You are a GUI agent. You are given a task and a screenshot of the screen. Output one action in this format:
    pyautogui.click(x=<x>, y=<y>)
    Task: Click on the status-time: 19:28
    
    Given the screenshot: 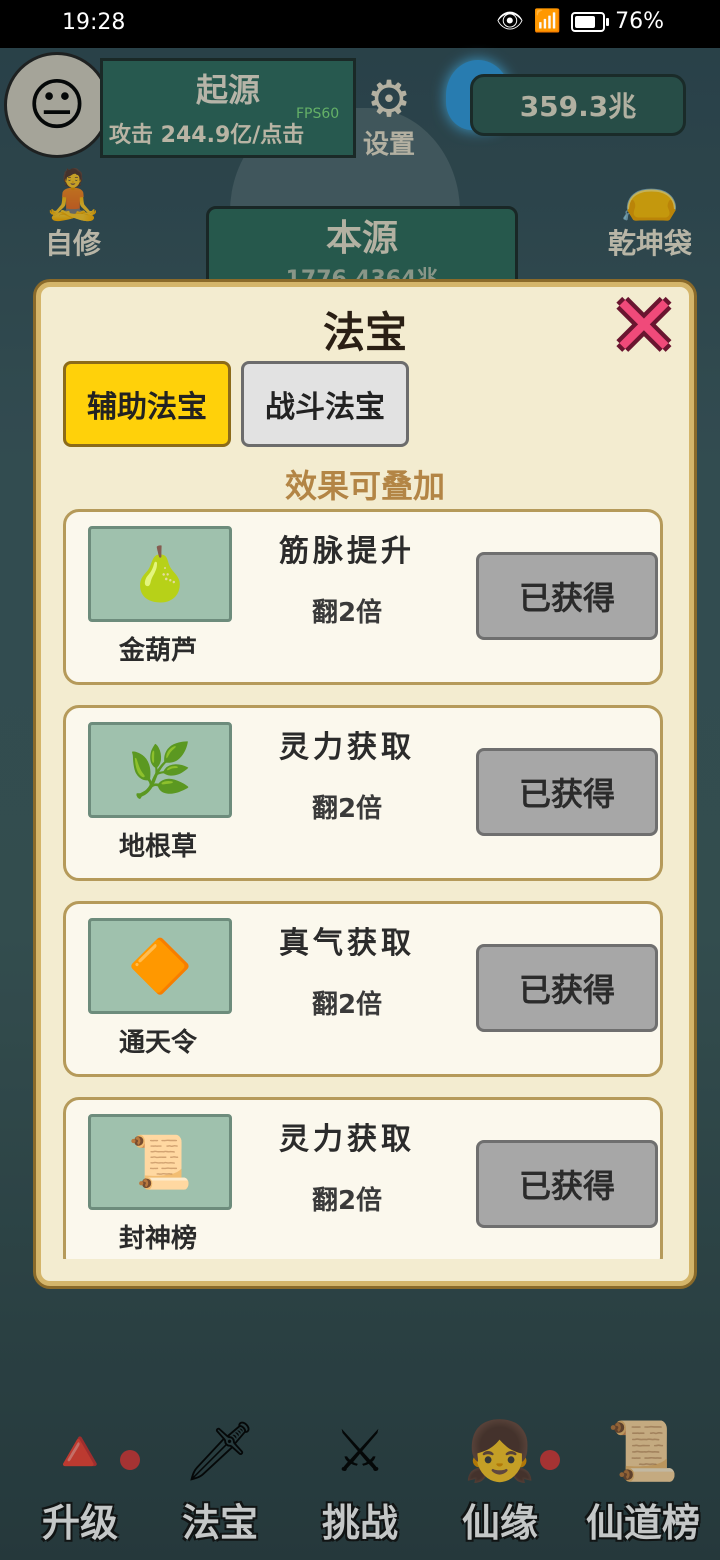 What is the action you would take?
    pyautogui.click(x=94, y=22)
    